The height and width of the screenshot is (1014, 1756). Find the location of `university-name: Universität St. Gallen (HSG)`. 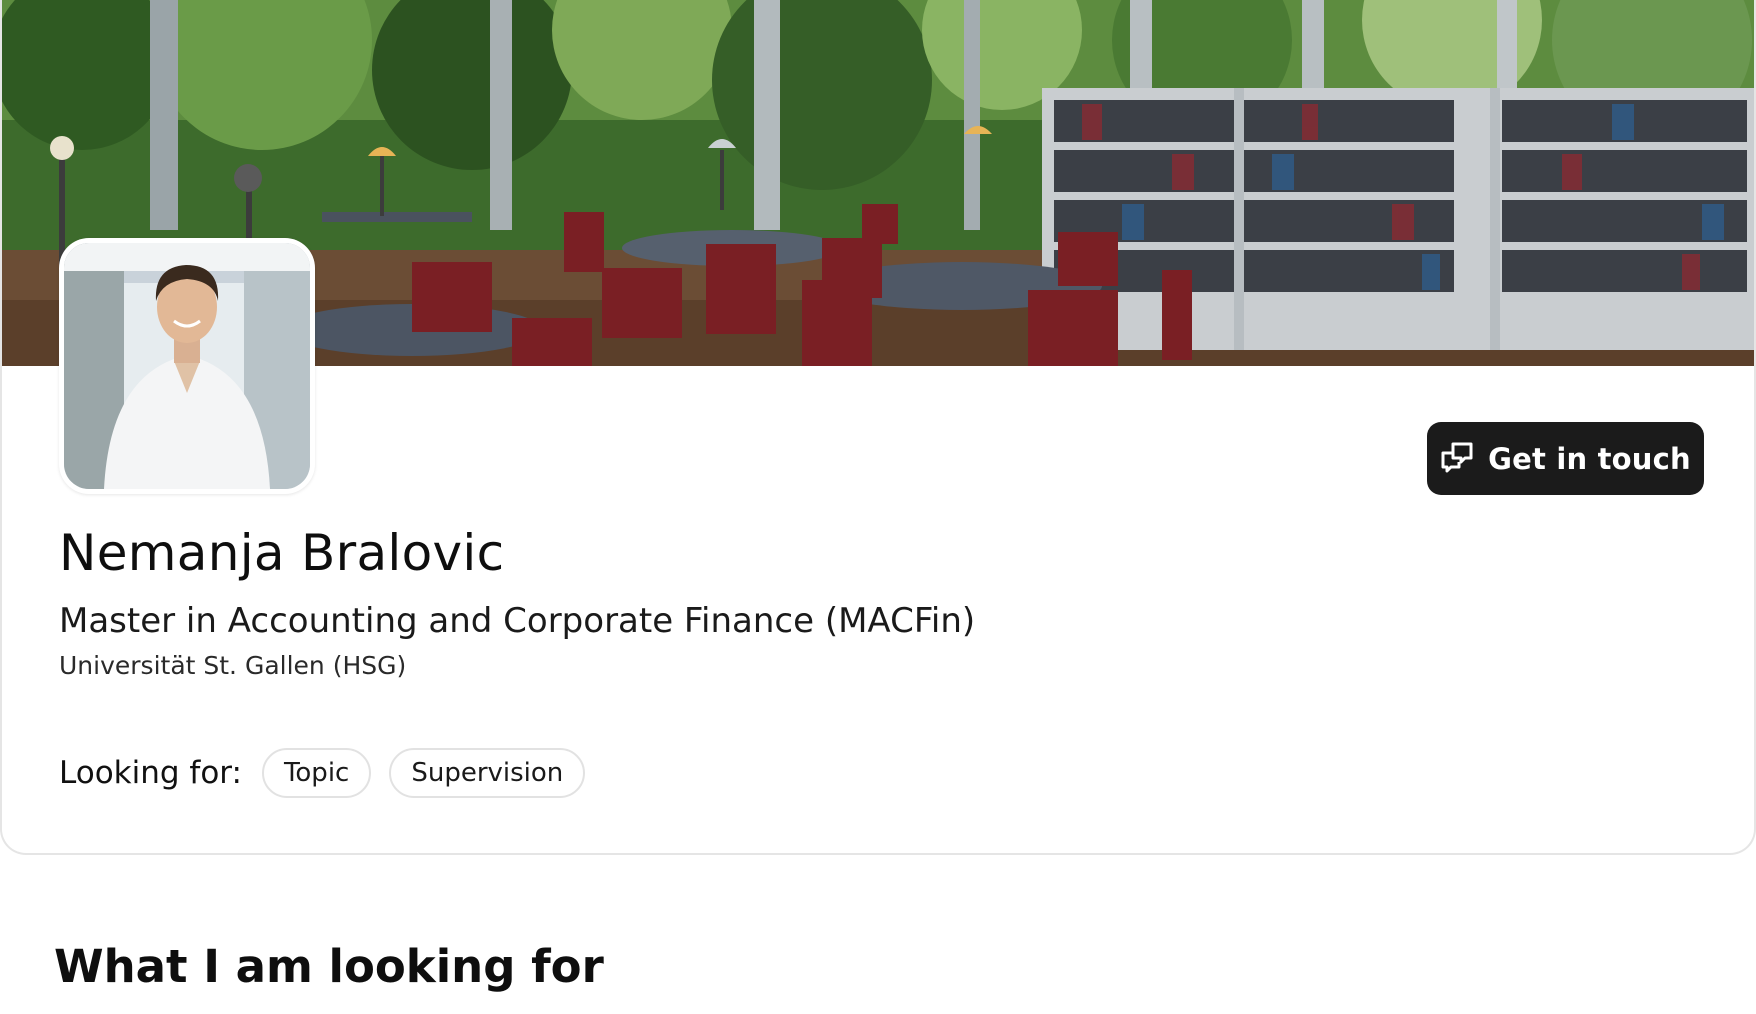

university-name: Universität St. Gallen (HSG) is located at coordinates (233, 665).